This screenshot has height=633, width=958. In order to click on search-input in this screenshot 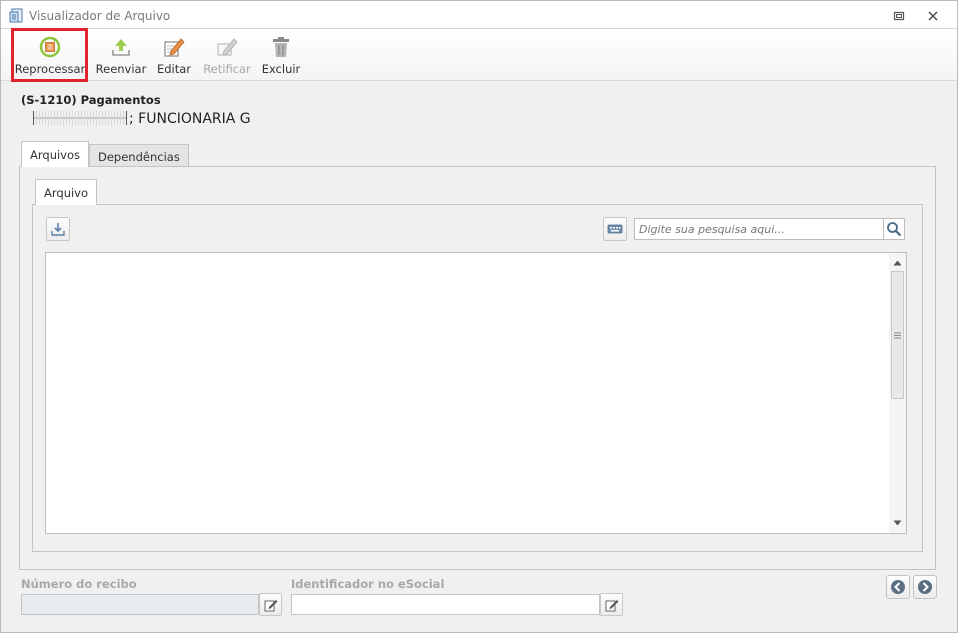, I will do `click(759, 229)`.